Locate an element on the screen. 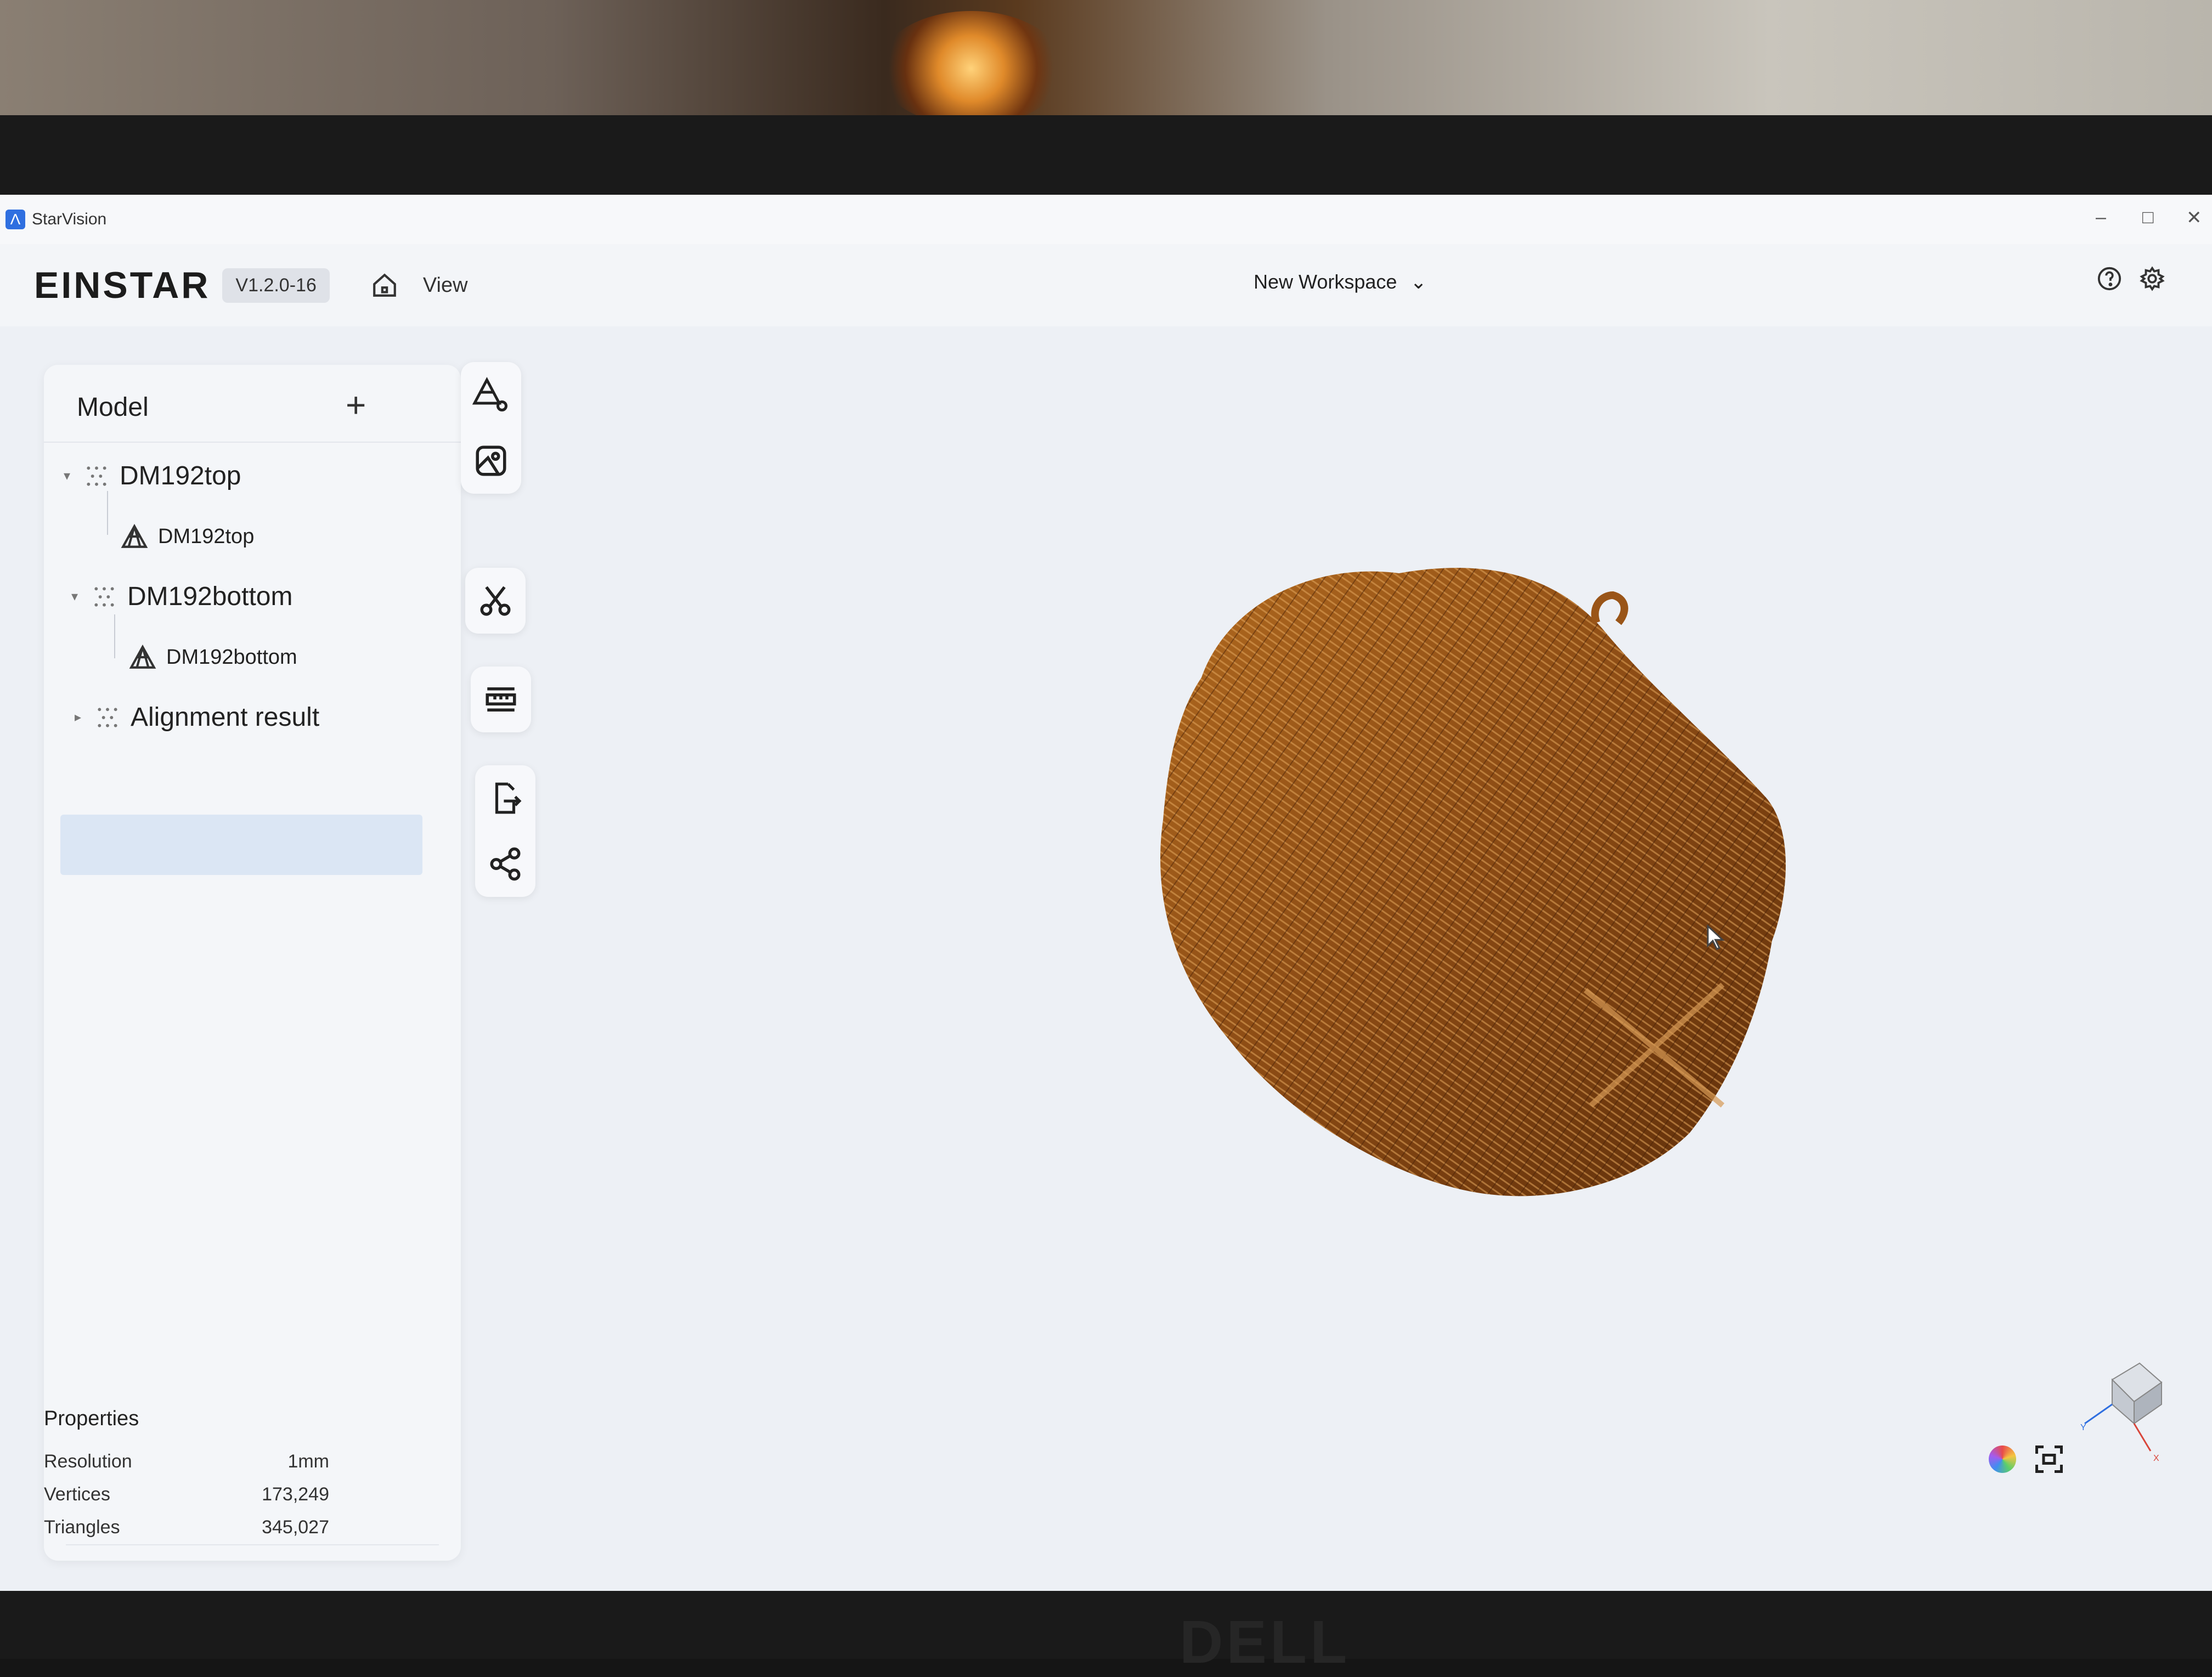 The image size is (2212, 1677). axis-x-label: X is located at coordinates (2156, 1458).